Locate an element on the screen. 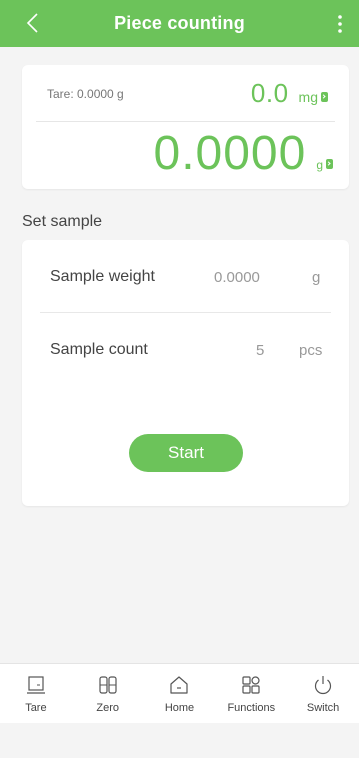  tab-label: Functions is located at coordinates (251, 708).